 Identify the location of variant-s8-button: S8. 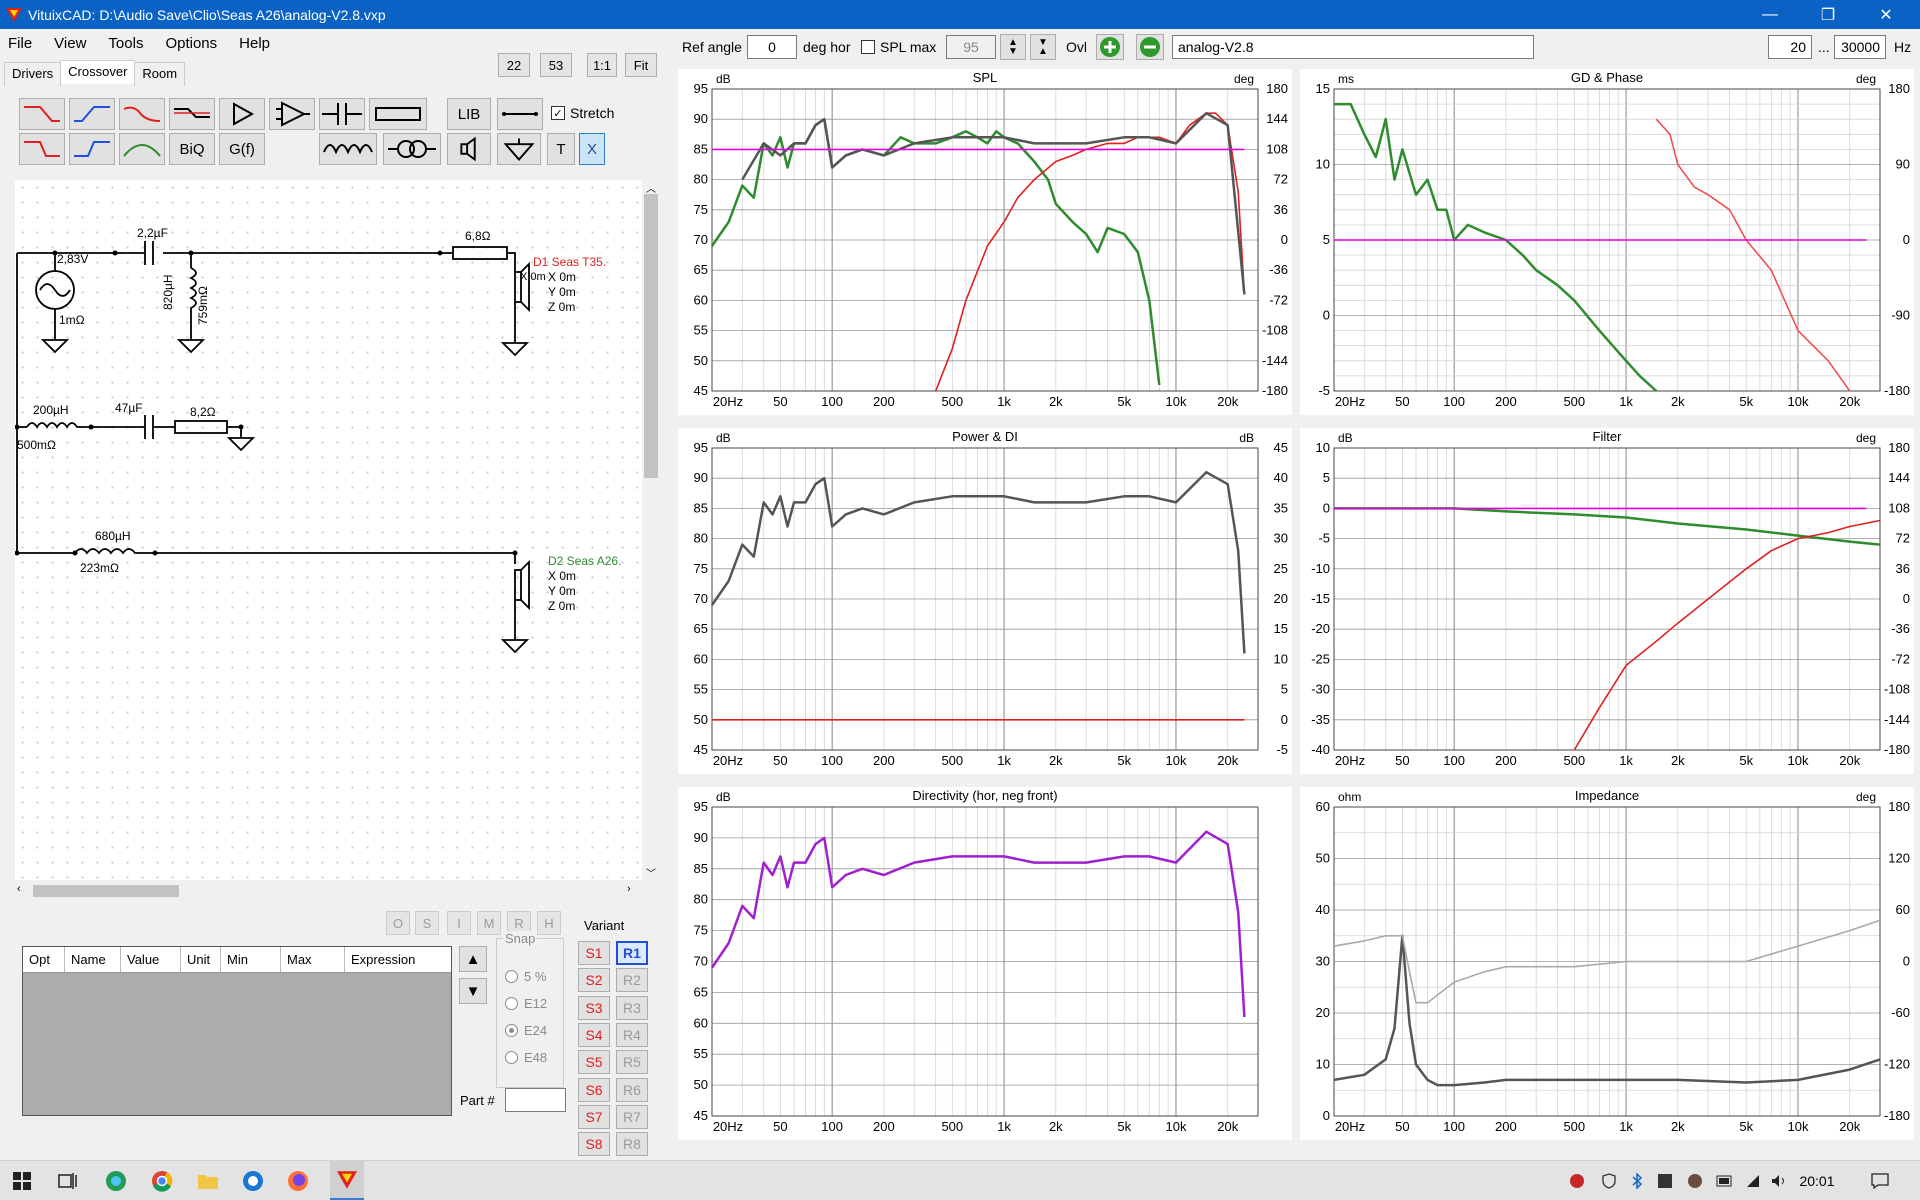
(594, 1144).